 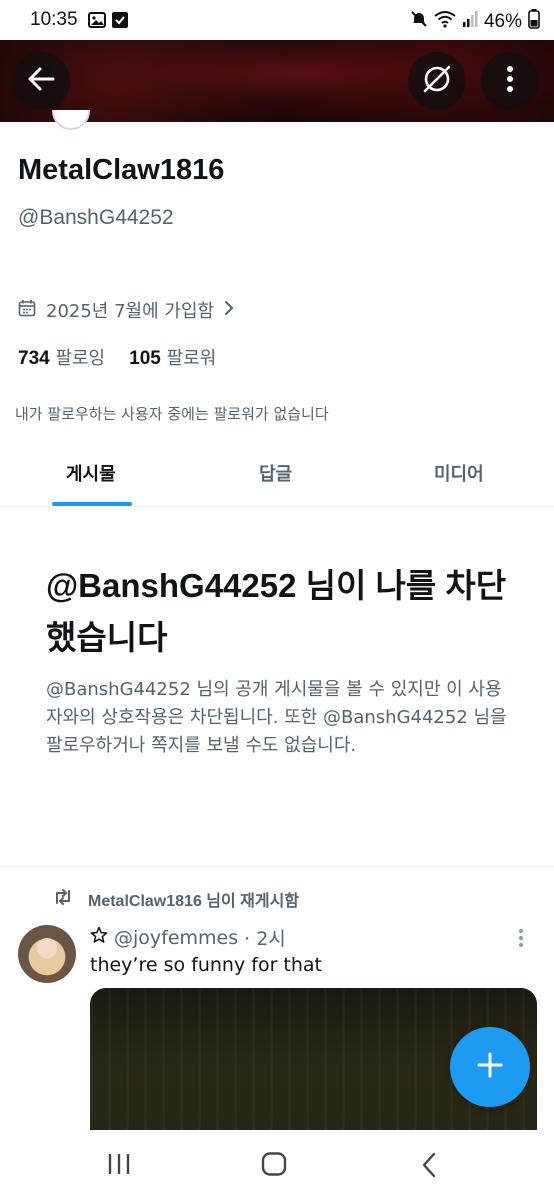 I want to click on back-nav-button, so click(x=429, y=1167).